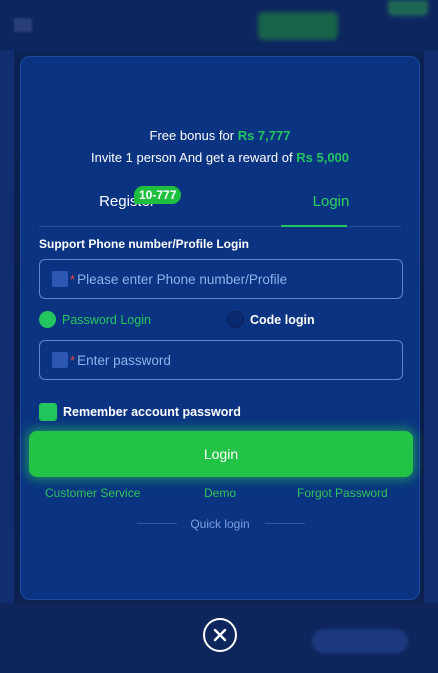 This screenshot has height=673, width=438. I want to click on tab-login: Login, so click(331, 201).